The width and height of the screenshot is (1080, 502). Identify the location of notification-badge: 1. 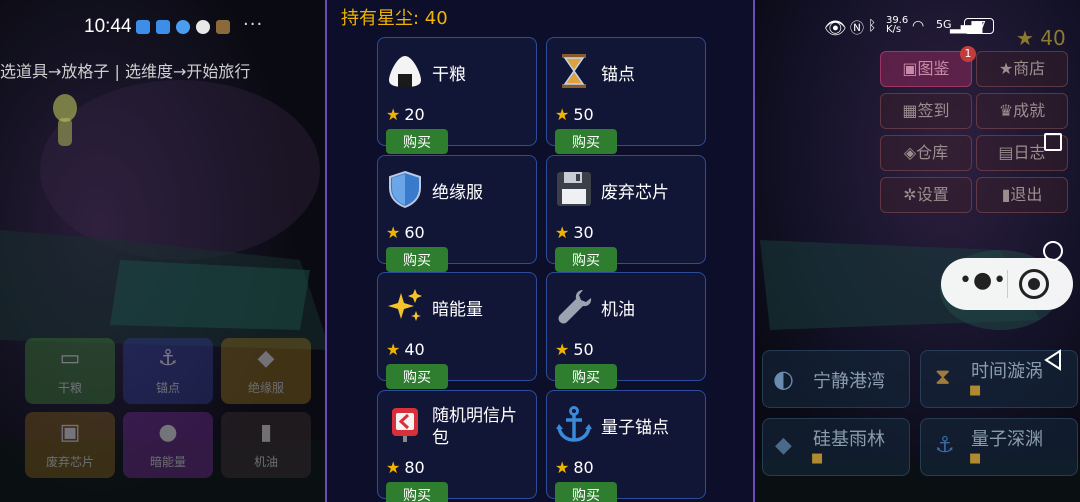
(968, 54).